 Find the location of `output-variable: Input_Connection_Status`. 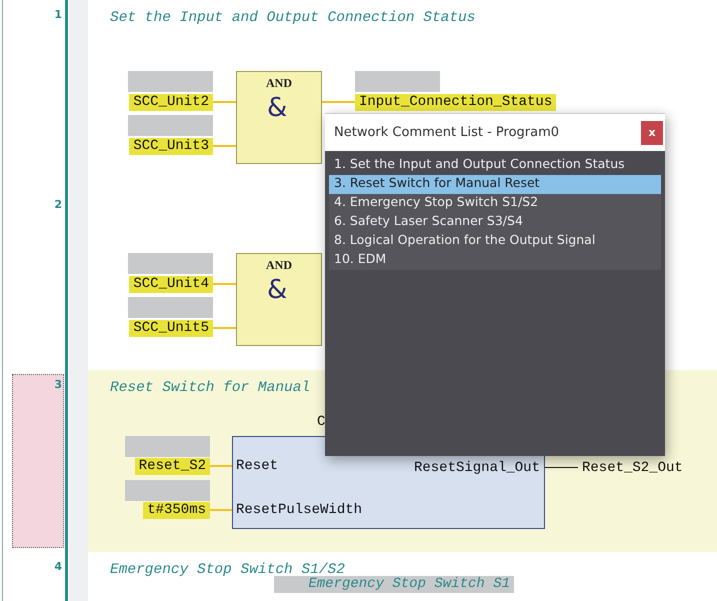

output-variable: Input_Connection_Status is located at coordinates (455, 102).